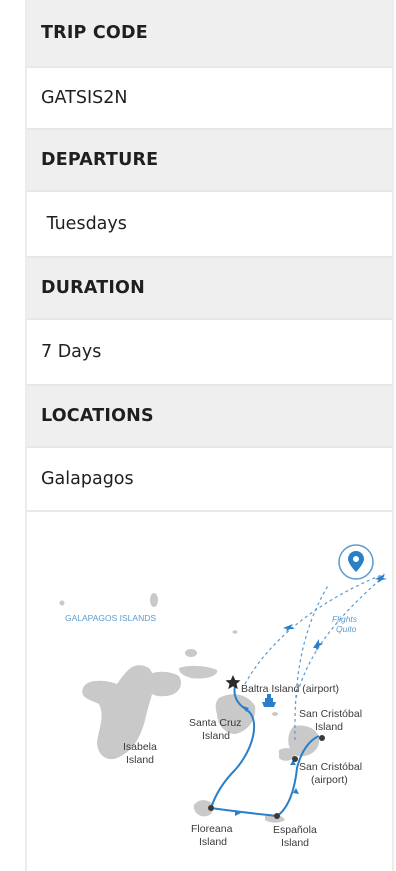 The width and height of the screenshot is (396, 871). I want to click on star-icon, so click(233, 682).